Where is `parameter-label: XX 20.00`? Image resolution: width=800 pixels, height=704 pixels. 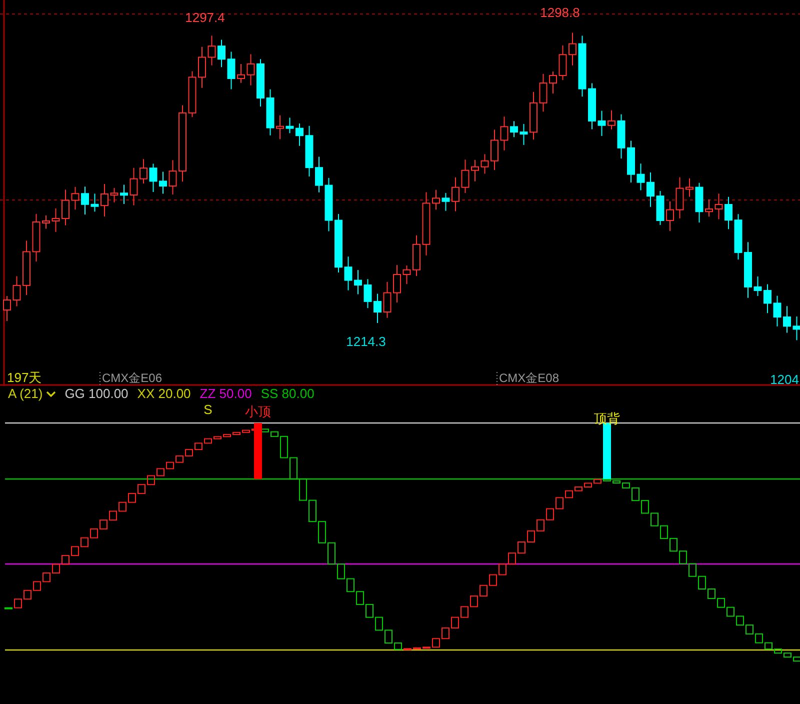 parameter-label: XX 20.00 is located at coordinates (164, 394).